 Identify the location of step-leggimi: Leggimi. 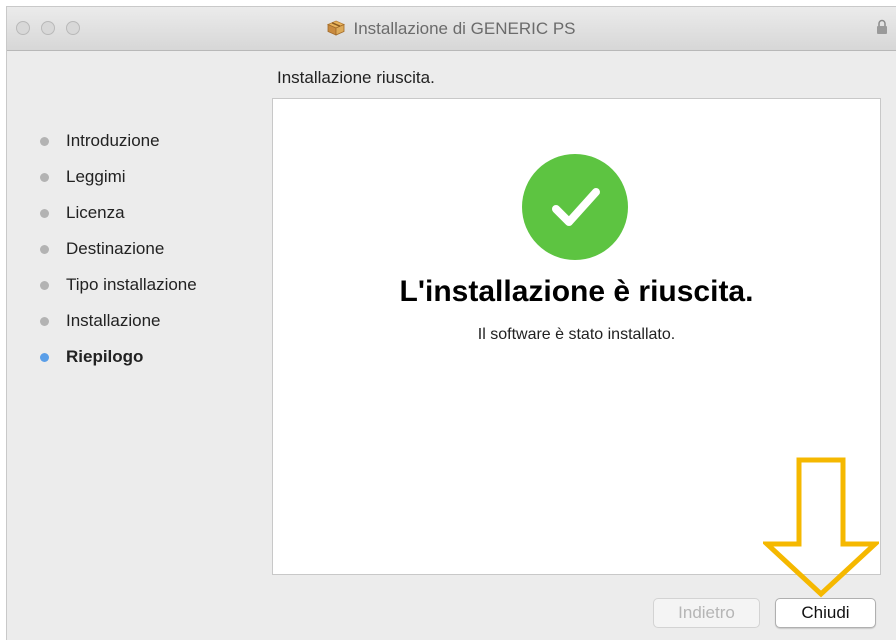
(115, 183).